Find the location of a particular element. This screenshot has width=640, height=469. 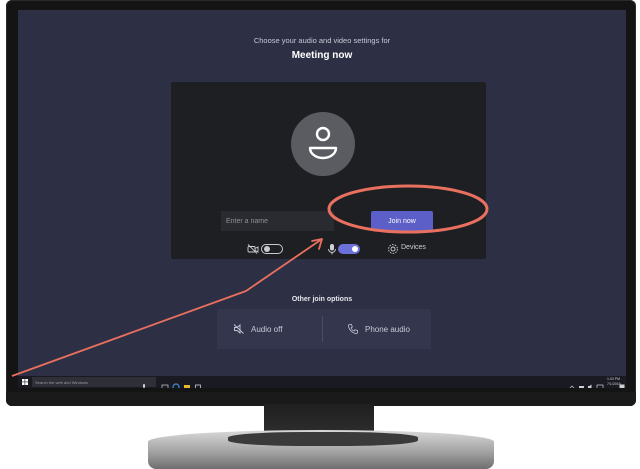

file-explorer-icon is located at coordinates (187, 383).